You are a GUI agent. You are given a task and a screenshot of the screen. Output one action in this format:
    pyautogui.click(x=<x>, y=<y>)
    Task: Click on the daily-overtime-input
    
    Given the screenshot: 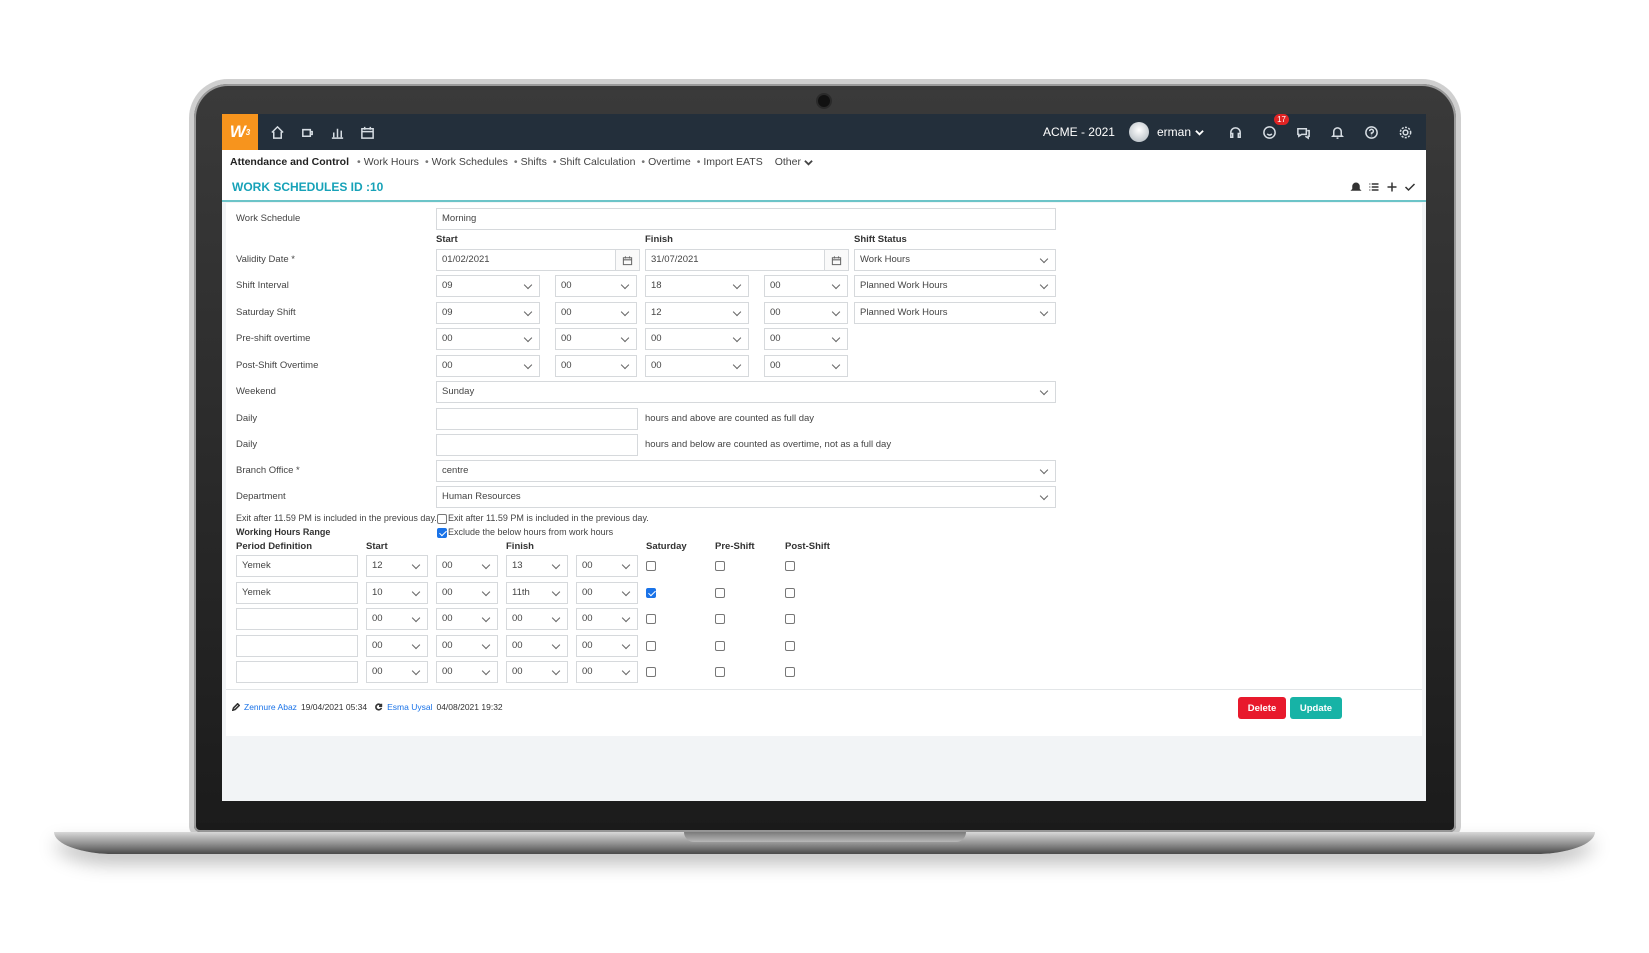 What is the action you would take?
    pyautogui.click(x=537, y=445)
    